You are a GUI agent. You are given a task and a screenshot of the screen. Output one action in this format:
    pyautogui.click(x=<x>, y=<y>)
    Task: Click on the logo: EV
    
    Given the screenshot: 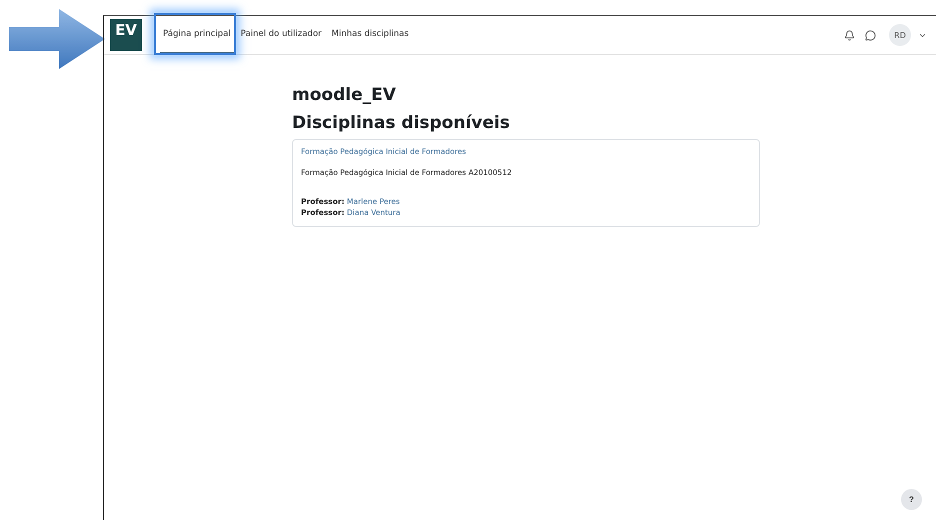 What is the action you would take?
    pyautogui.click(x=126, y=35)
    